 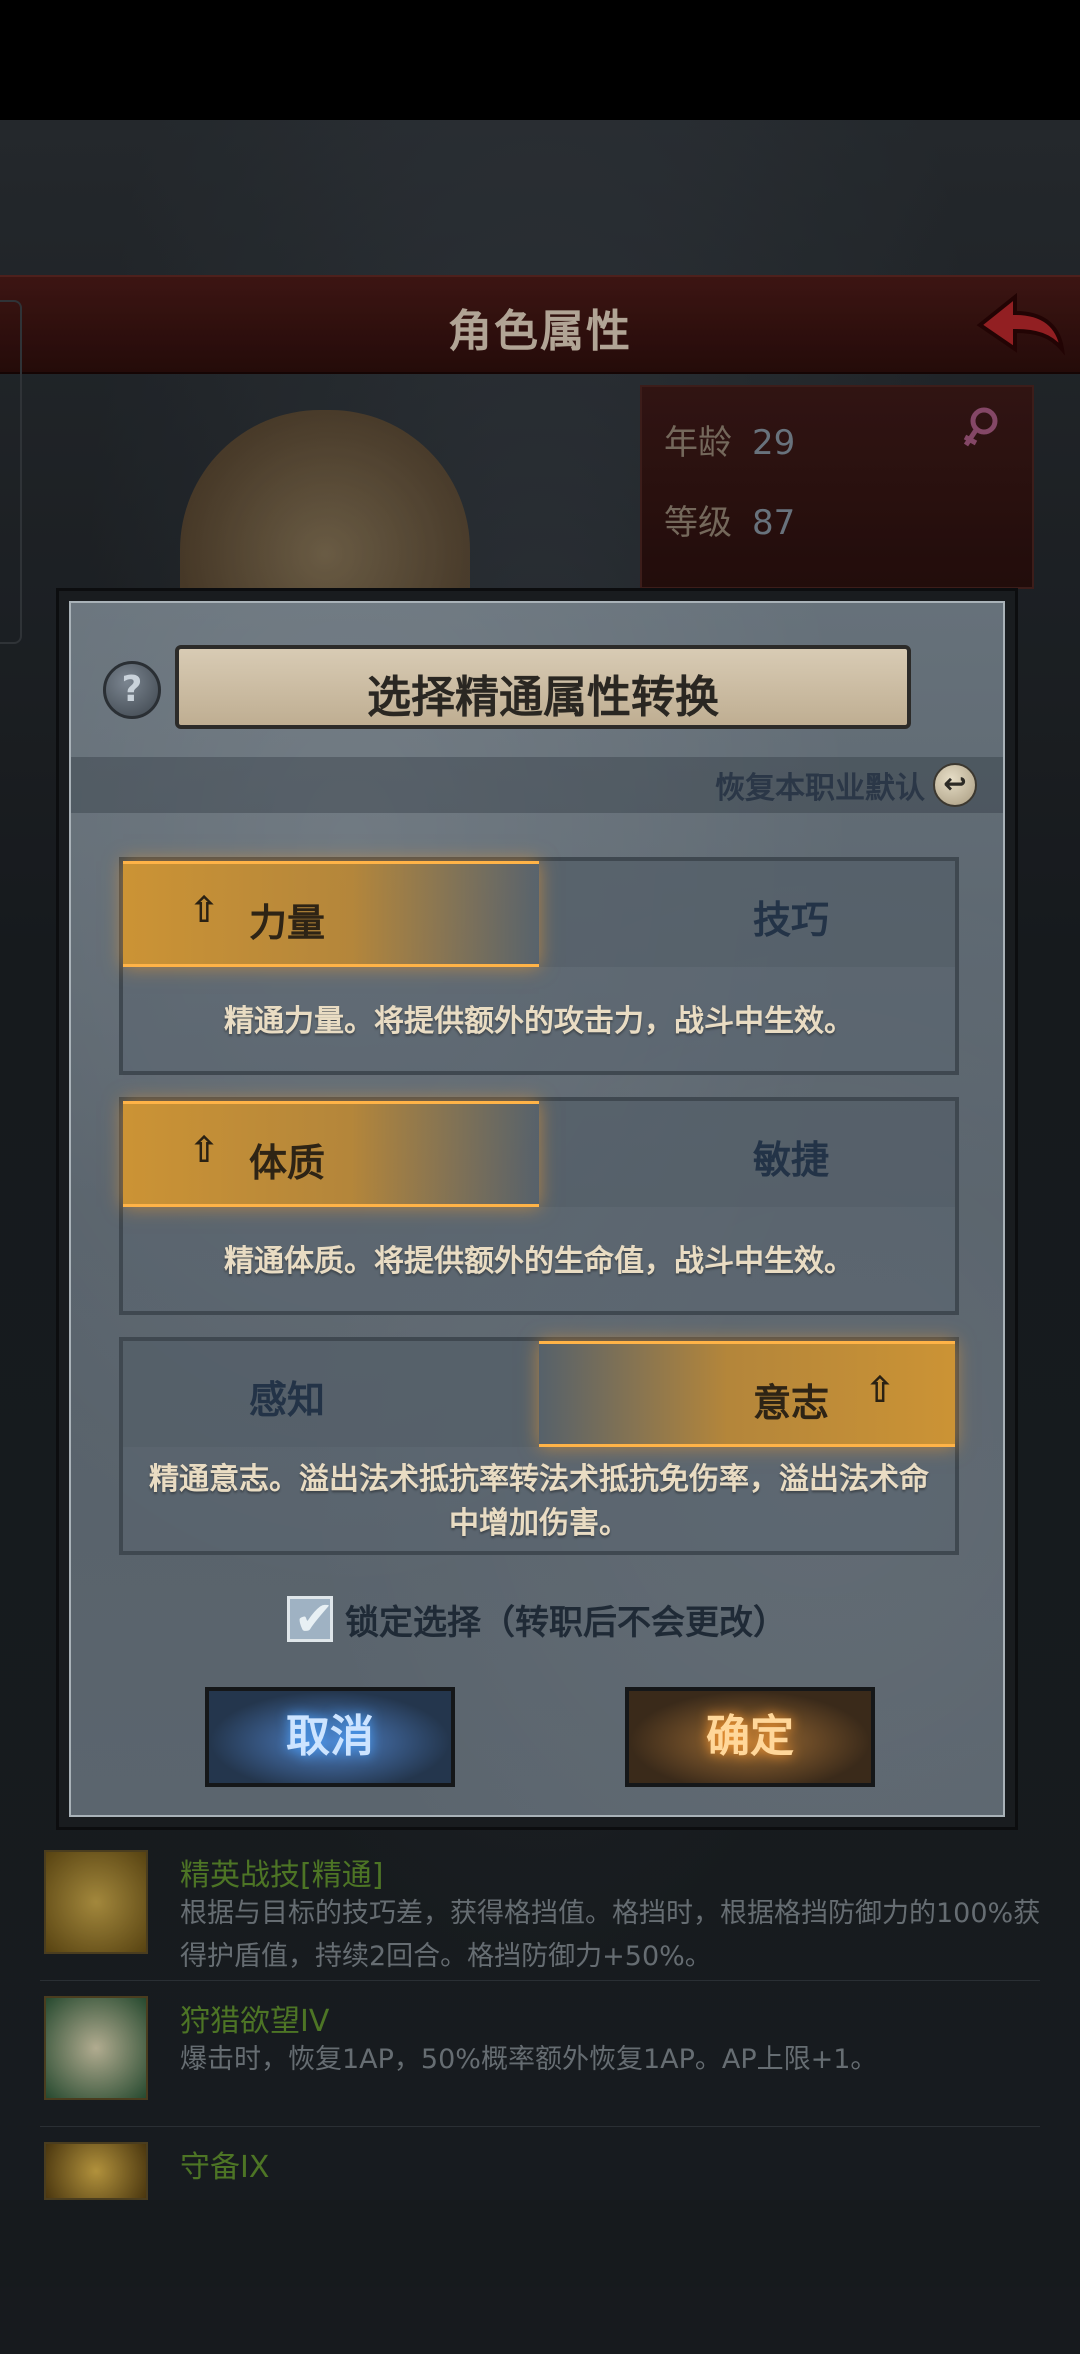 What do you see at coordinates (287, 1400) in the screenshot?
I see `option-label: 感知` at bounding box center [287, 1400].